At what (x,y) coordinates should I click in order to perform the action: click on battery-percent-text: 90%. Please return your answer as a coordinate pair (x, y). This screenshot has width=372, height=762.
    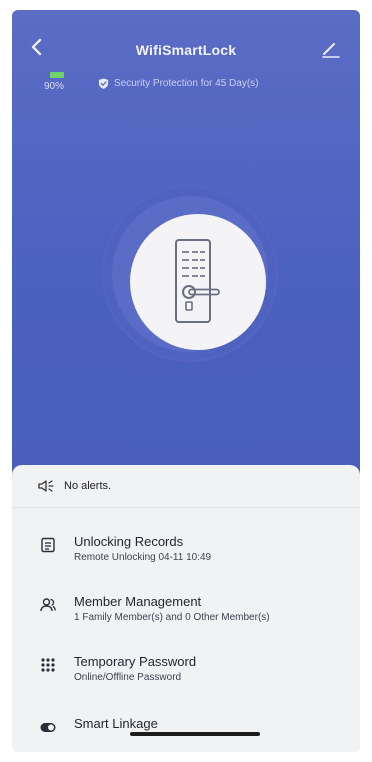
    Looking at the image, I should click on (54, 86).